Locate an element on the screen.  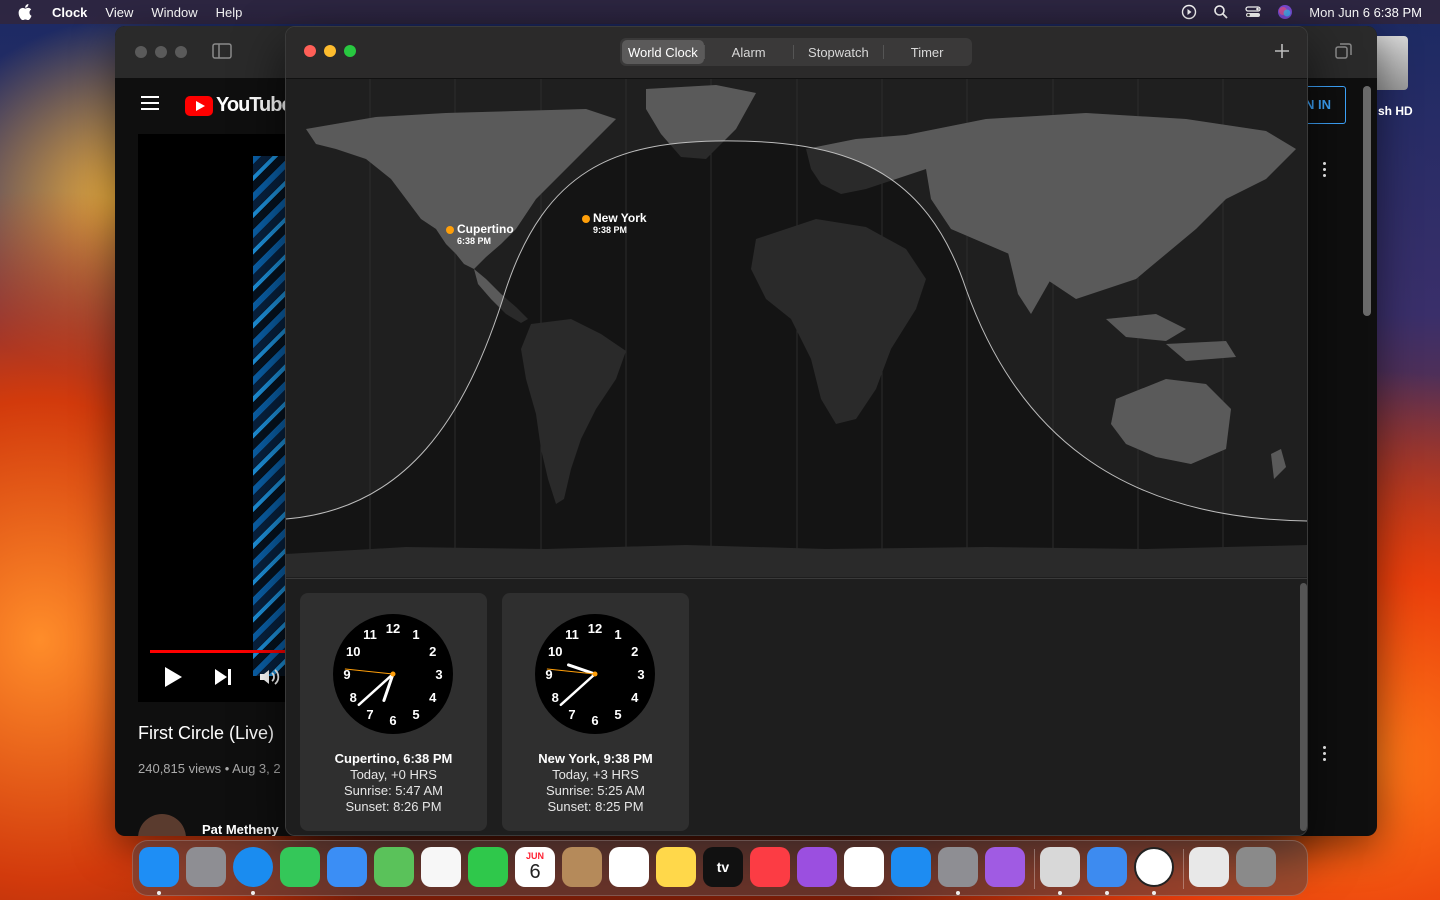
control-center-icon is located at coordinates (1253, 12).